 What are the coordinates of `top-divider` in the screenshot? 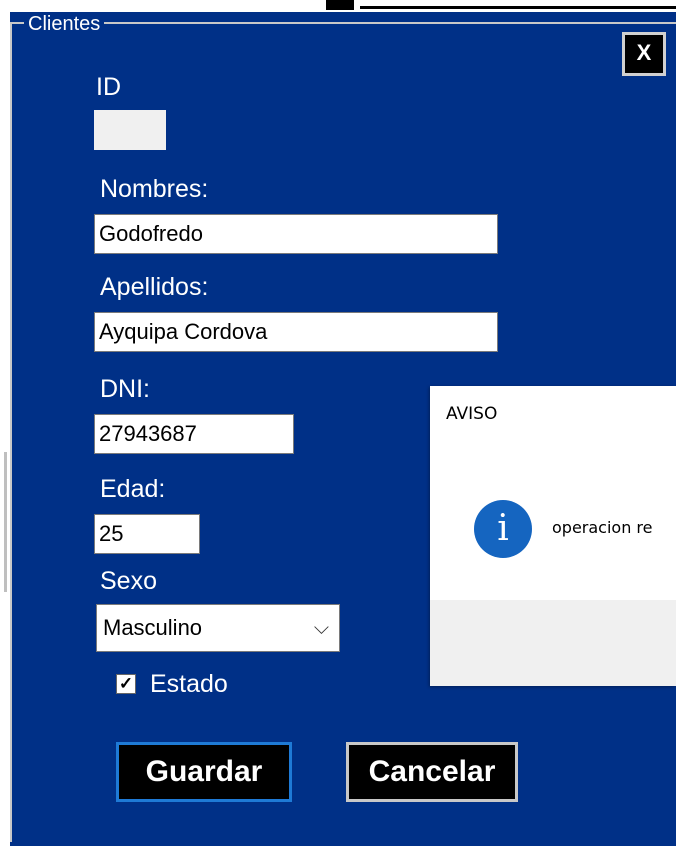 It's located at (518, 7).